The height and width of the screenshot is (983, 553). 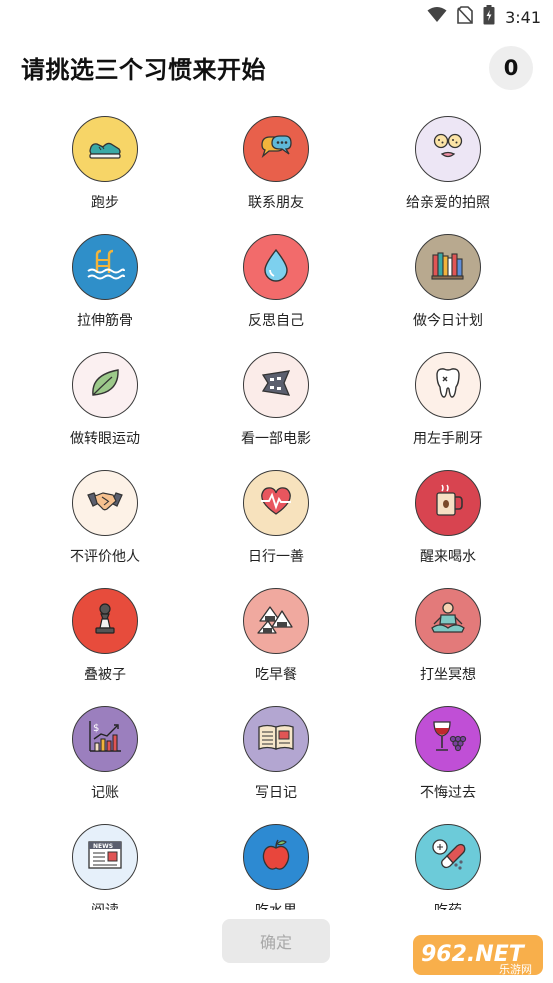 I want to click on apple-icon, so click(x=276, y=857).